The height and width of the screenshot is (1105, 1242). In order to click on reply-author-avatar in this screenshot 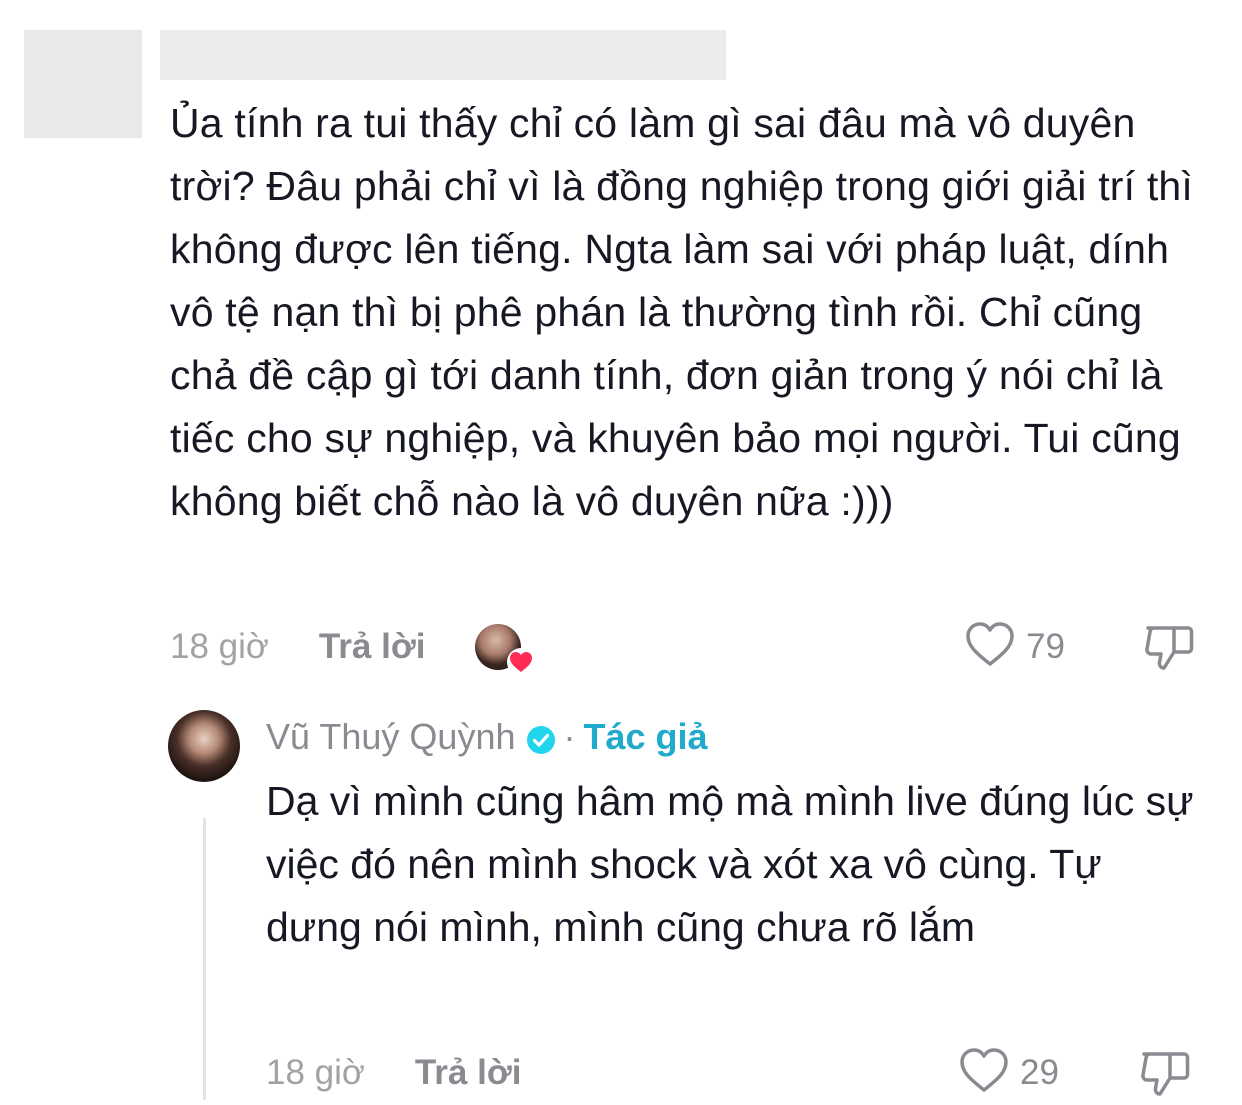, I will do `click(204, 746)`.